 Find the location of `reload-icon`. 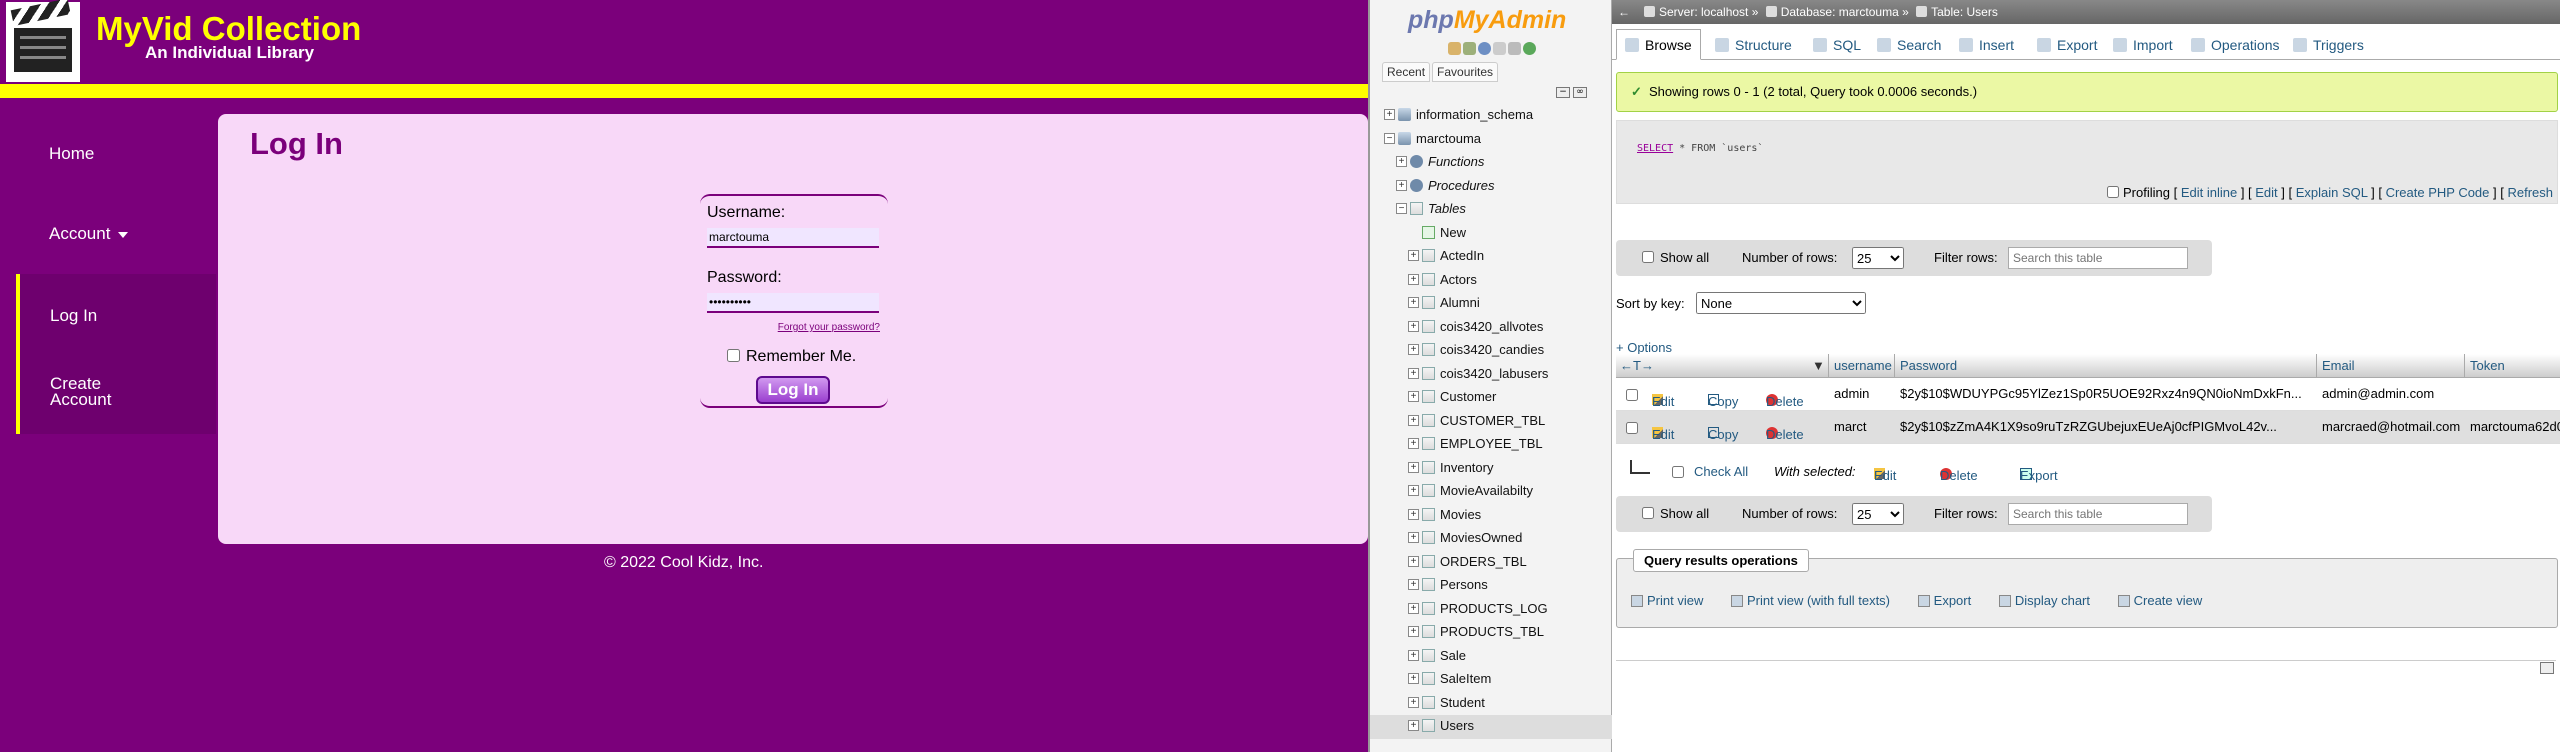

reload-icon is located at coordinates (1529, 48).